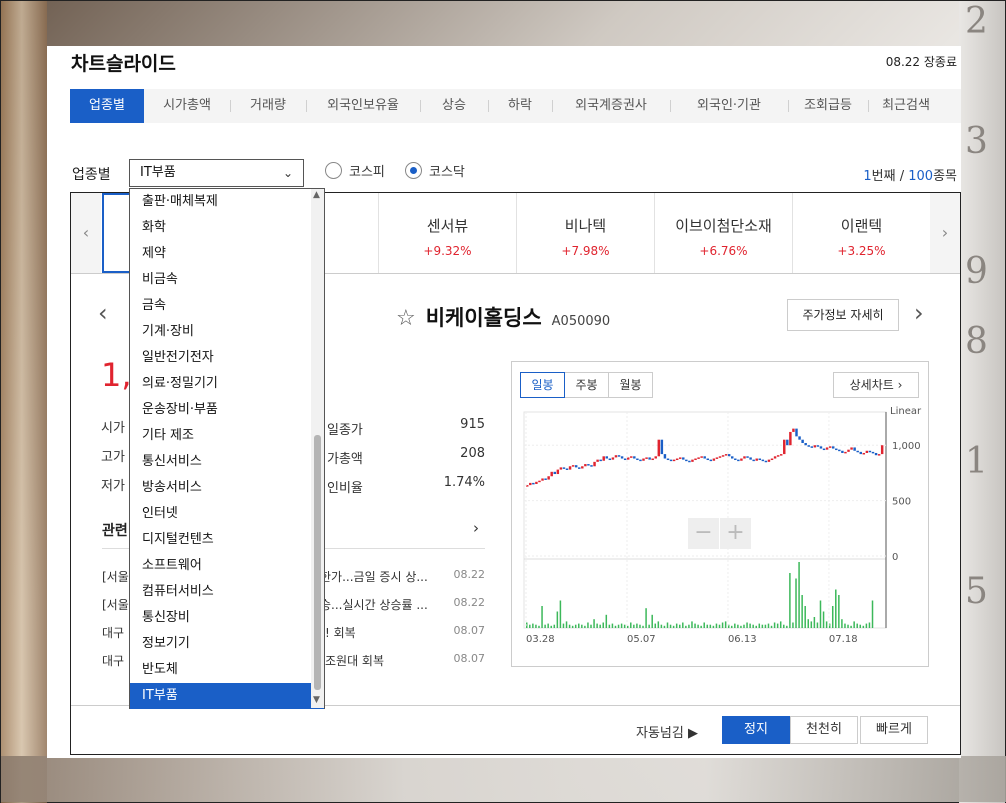  What do you see at coordinates (316, 195) in the screenshot?
I see `scroll-up-icon: ▲` at bounding box center [316, 195].